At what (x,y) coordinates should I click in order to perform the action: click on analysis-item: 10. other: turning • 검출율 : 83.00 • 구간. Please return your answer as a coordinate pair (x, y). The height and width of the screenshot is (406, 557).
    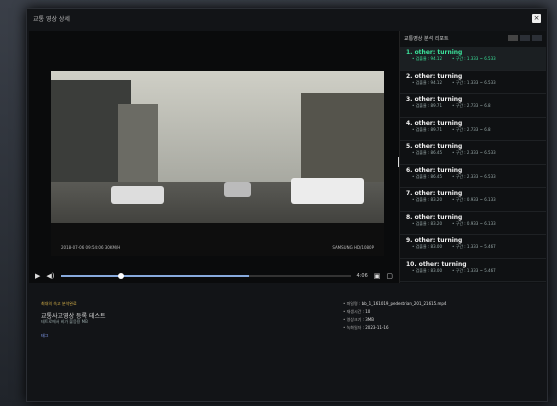
    Looking at the image, I should click on (473, 270).